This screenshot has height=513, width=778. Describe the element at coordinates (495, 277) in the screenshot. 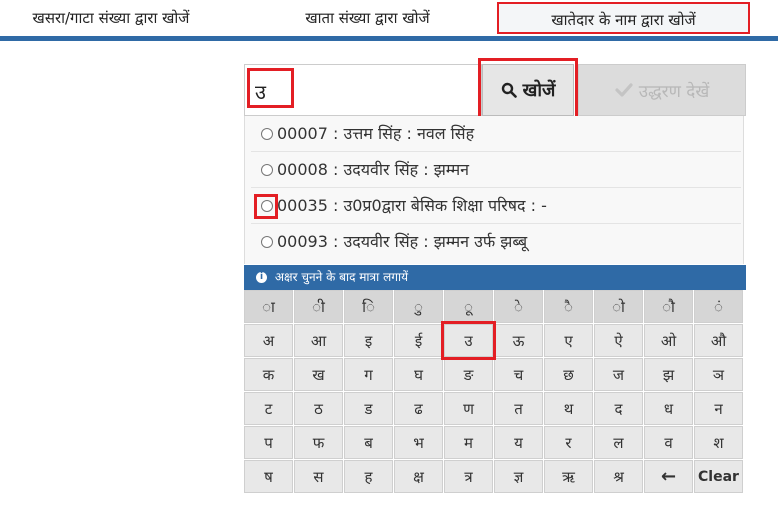

I see `keyboard-hint-bar: i अक्षर चुनने के बाद मात्रा लगायें` at that location.